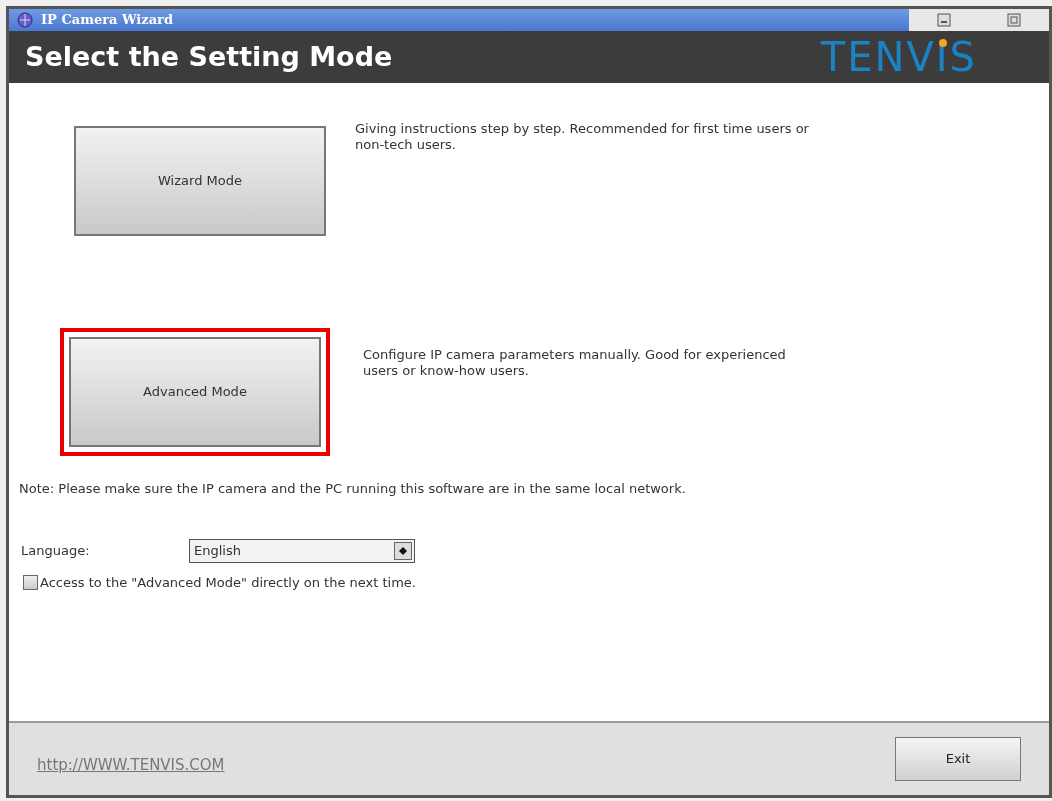  I want to click on mode-button: Advanced Mode, so click(195, 392).